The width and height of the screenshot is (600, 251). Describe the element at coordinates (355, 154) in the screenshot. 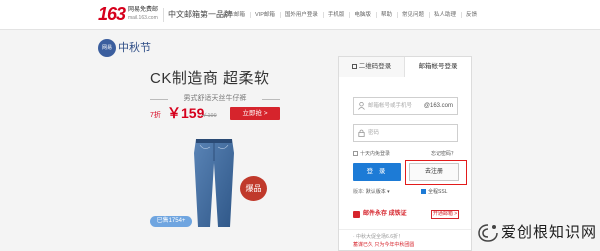

I see `remember-checkbox` at that location.